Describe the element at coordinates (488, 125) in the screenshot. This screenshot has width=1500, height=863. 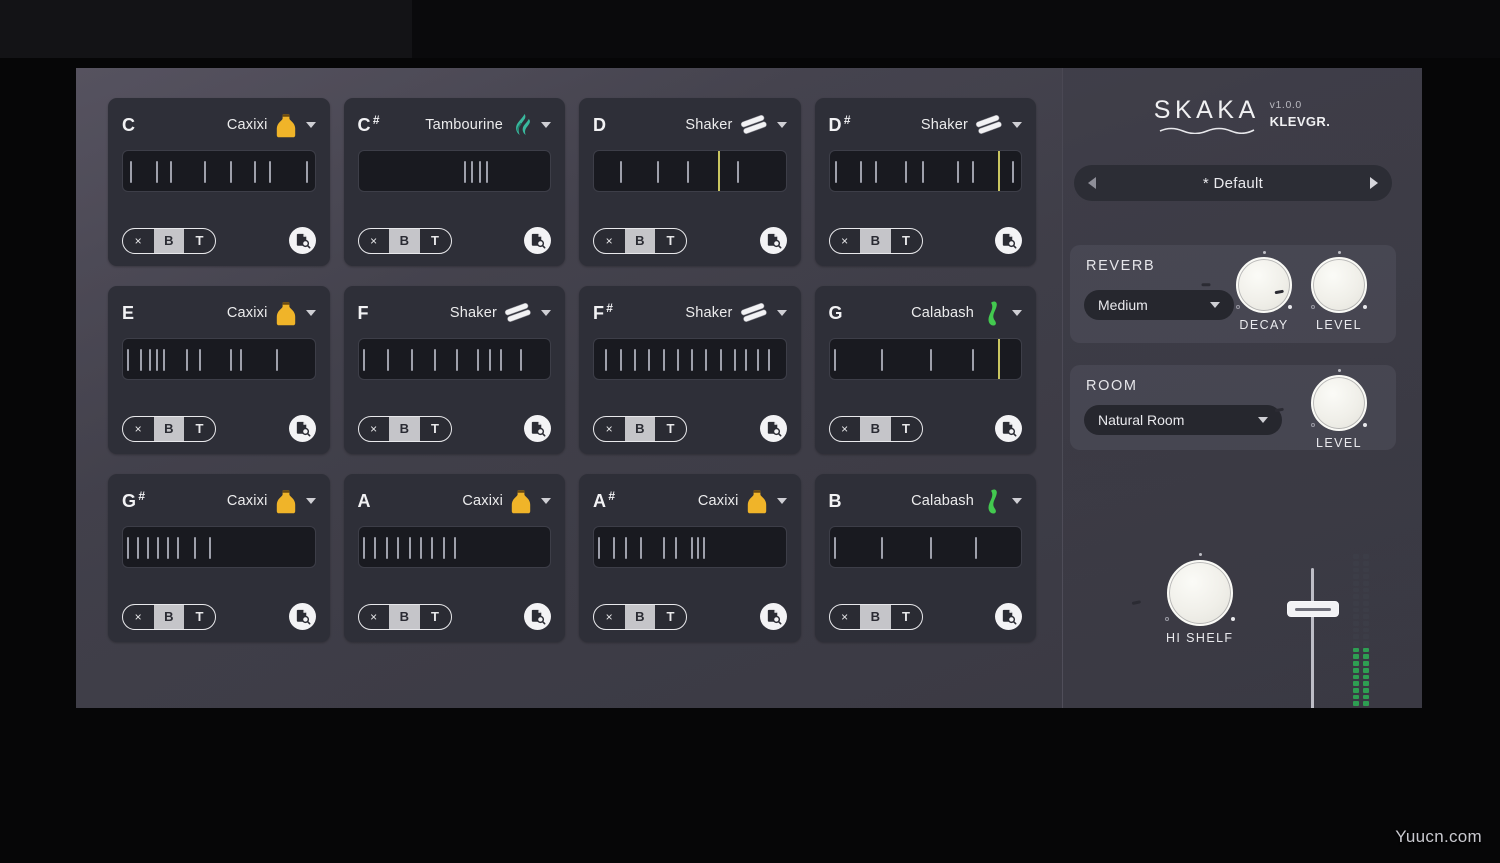
I see `instrument-selector: Tambourine` at that location.